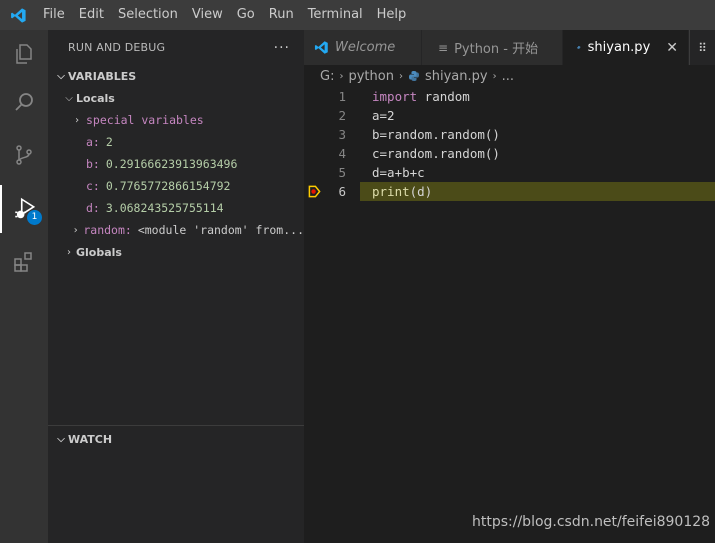 Image resolution: width=715 pixels, height=543 pixels. What do you see at coordinates (342, 172) in the screenshot?
I see `line-number: 5` at bounding box center [342, 172].